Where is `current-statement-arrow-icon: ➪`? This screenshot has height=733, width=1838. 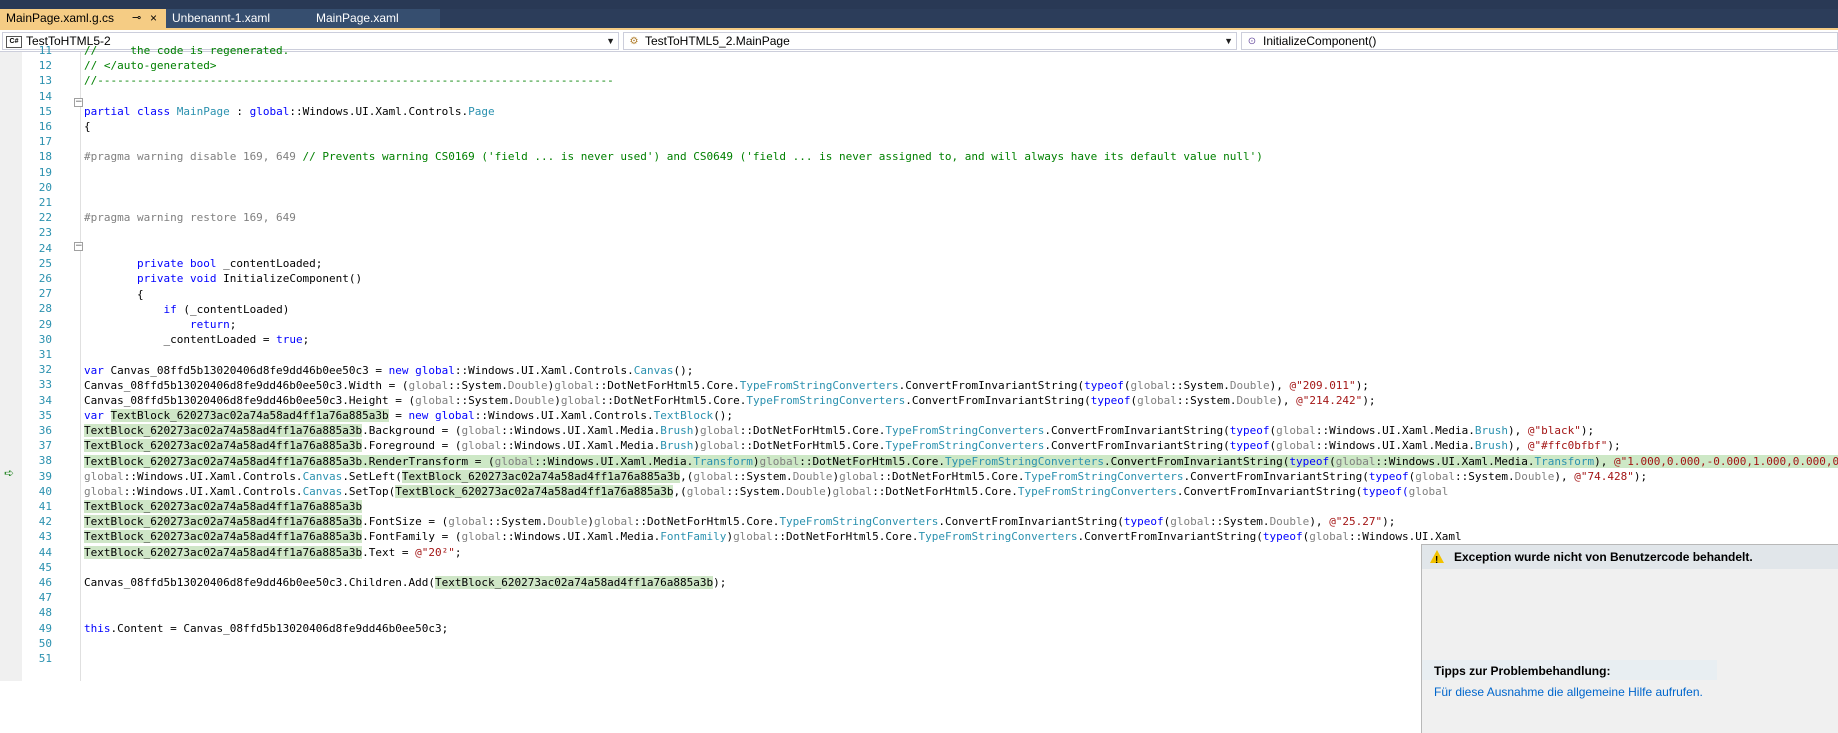 current-statement-arrow-icon: ➪ is located at coordinates (9, 473).